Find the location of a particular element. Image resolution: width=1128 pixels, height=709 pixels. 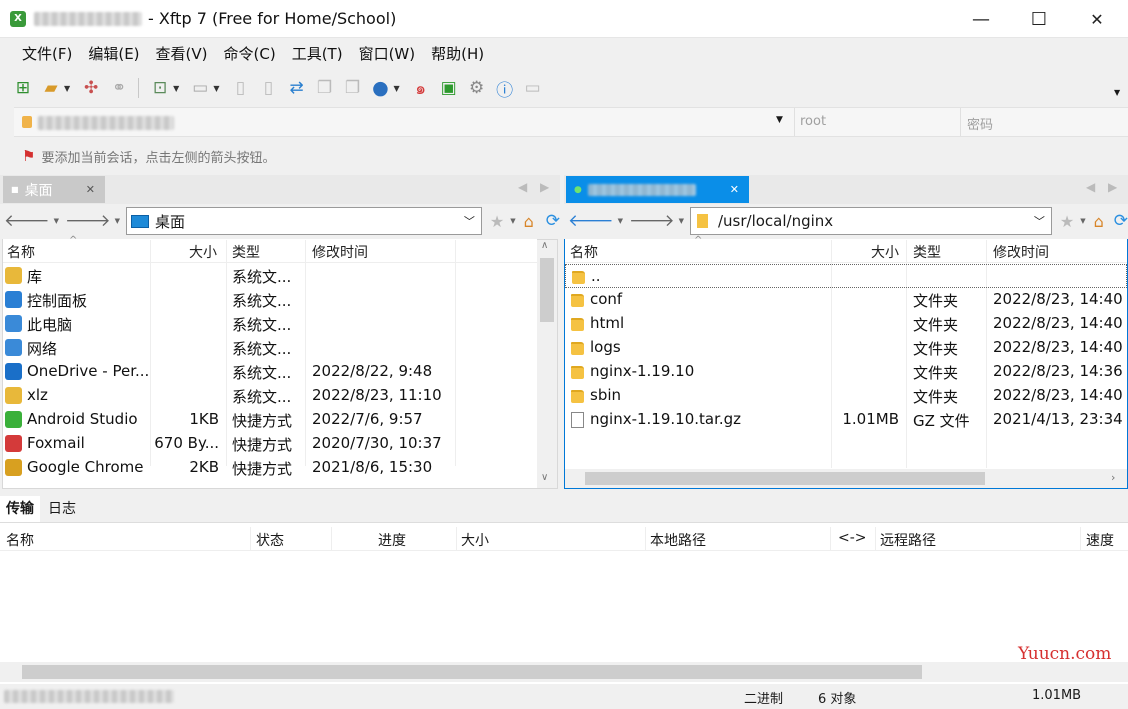

xftp-icon: ▣ is located at coordinates (449, 88).